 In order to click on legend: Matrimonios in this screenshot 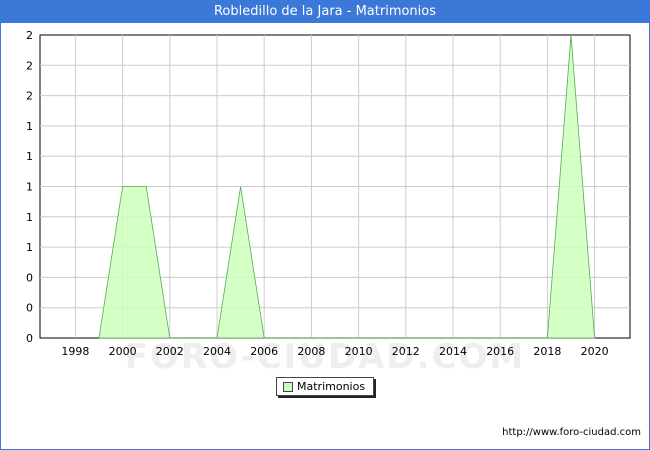, I will do `click(325, 386)`.